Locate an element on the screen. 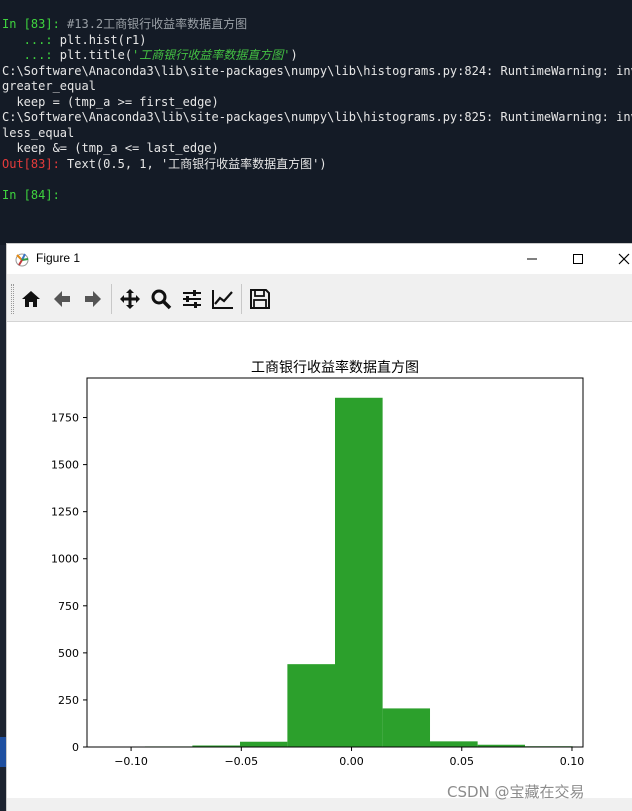  y-tick-label: 750 is located at coordinates (68, 606).